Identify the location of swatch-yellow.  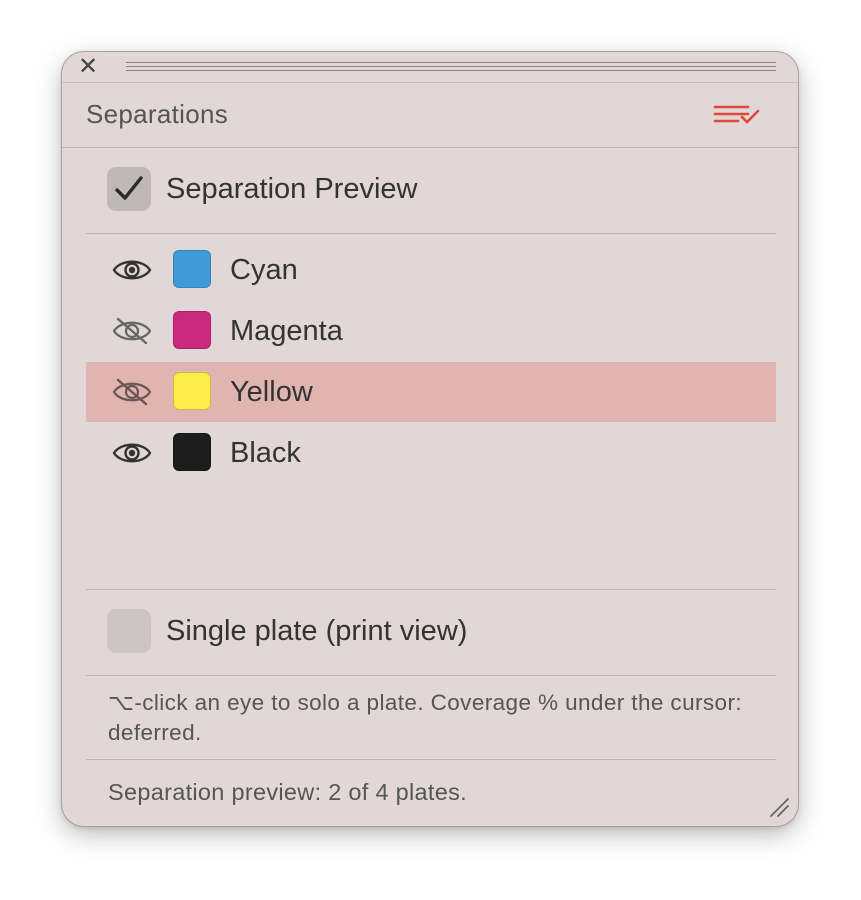
(192, 391).